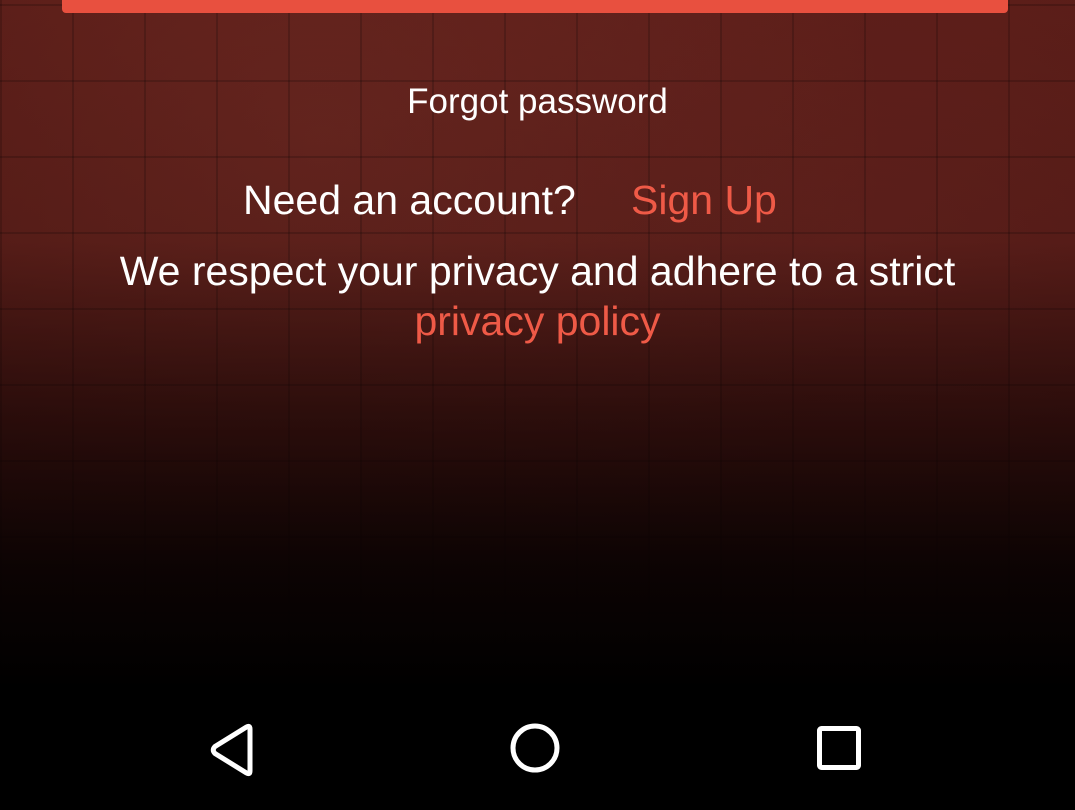  What do you see at coordinates (537, 102) in the screenshot?
I see `forgot-password-link: Forgot password` at bounding box center [537, 102].